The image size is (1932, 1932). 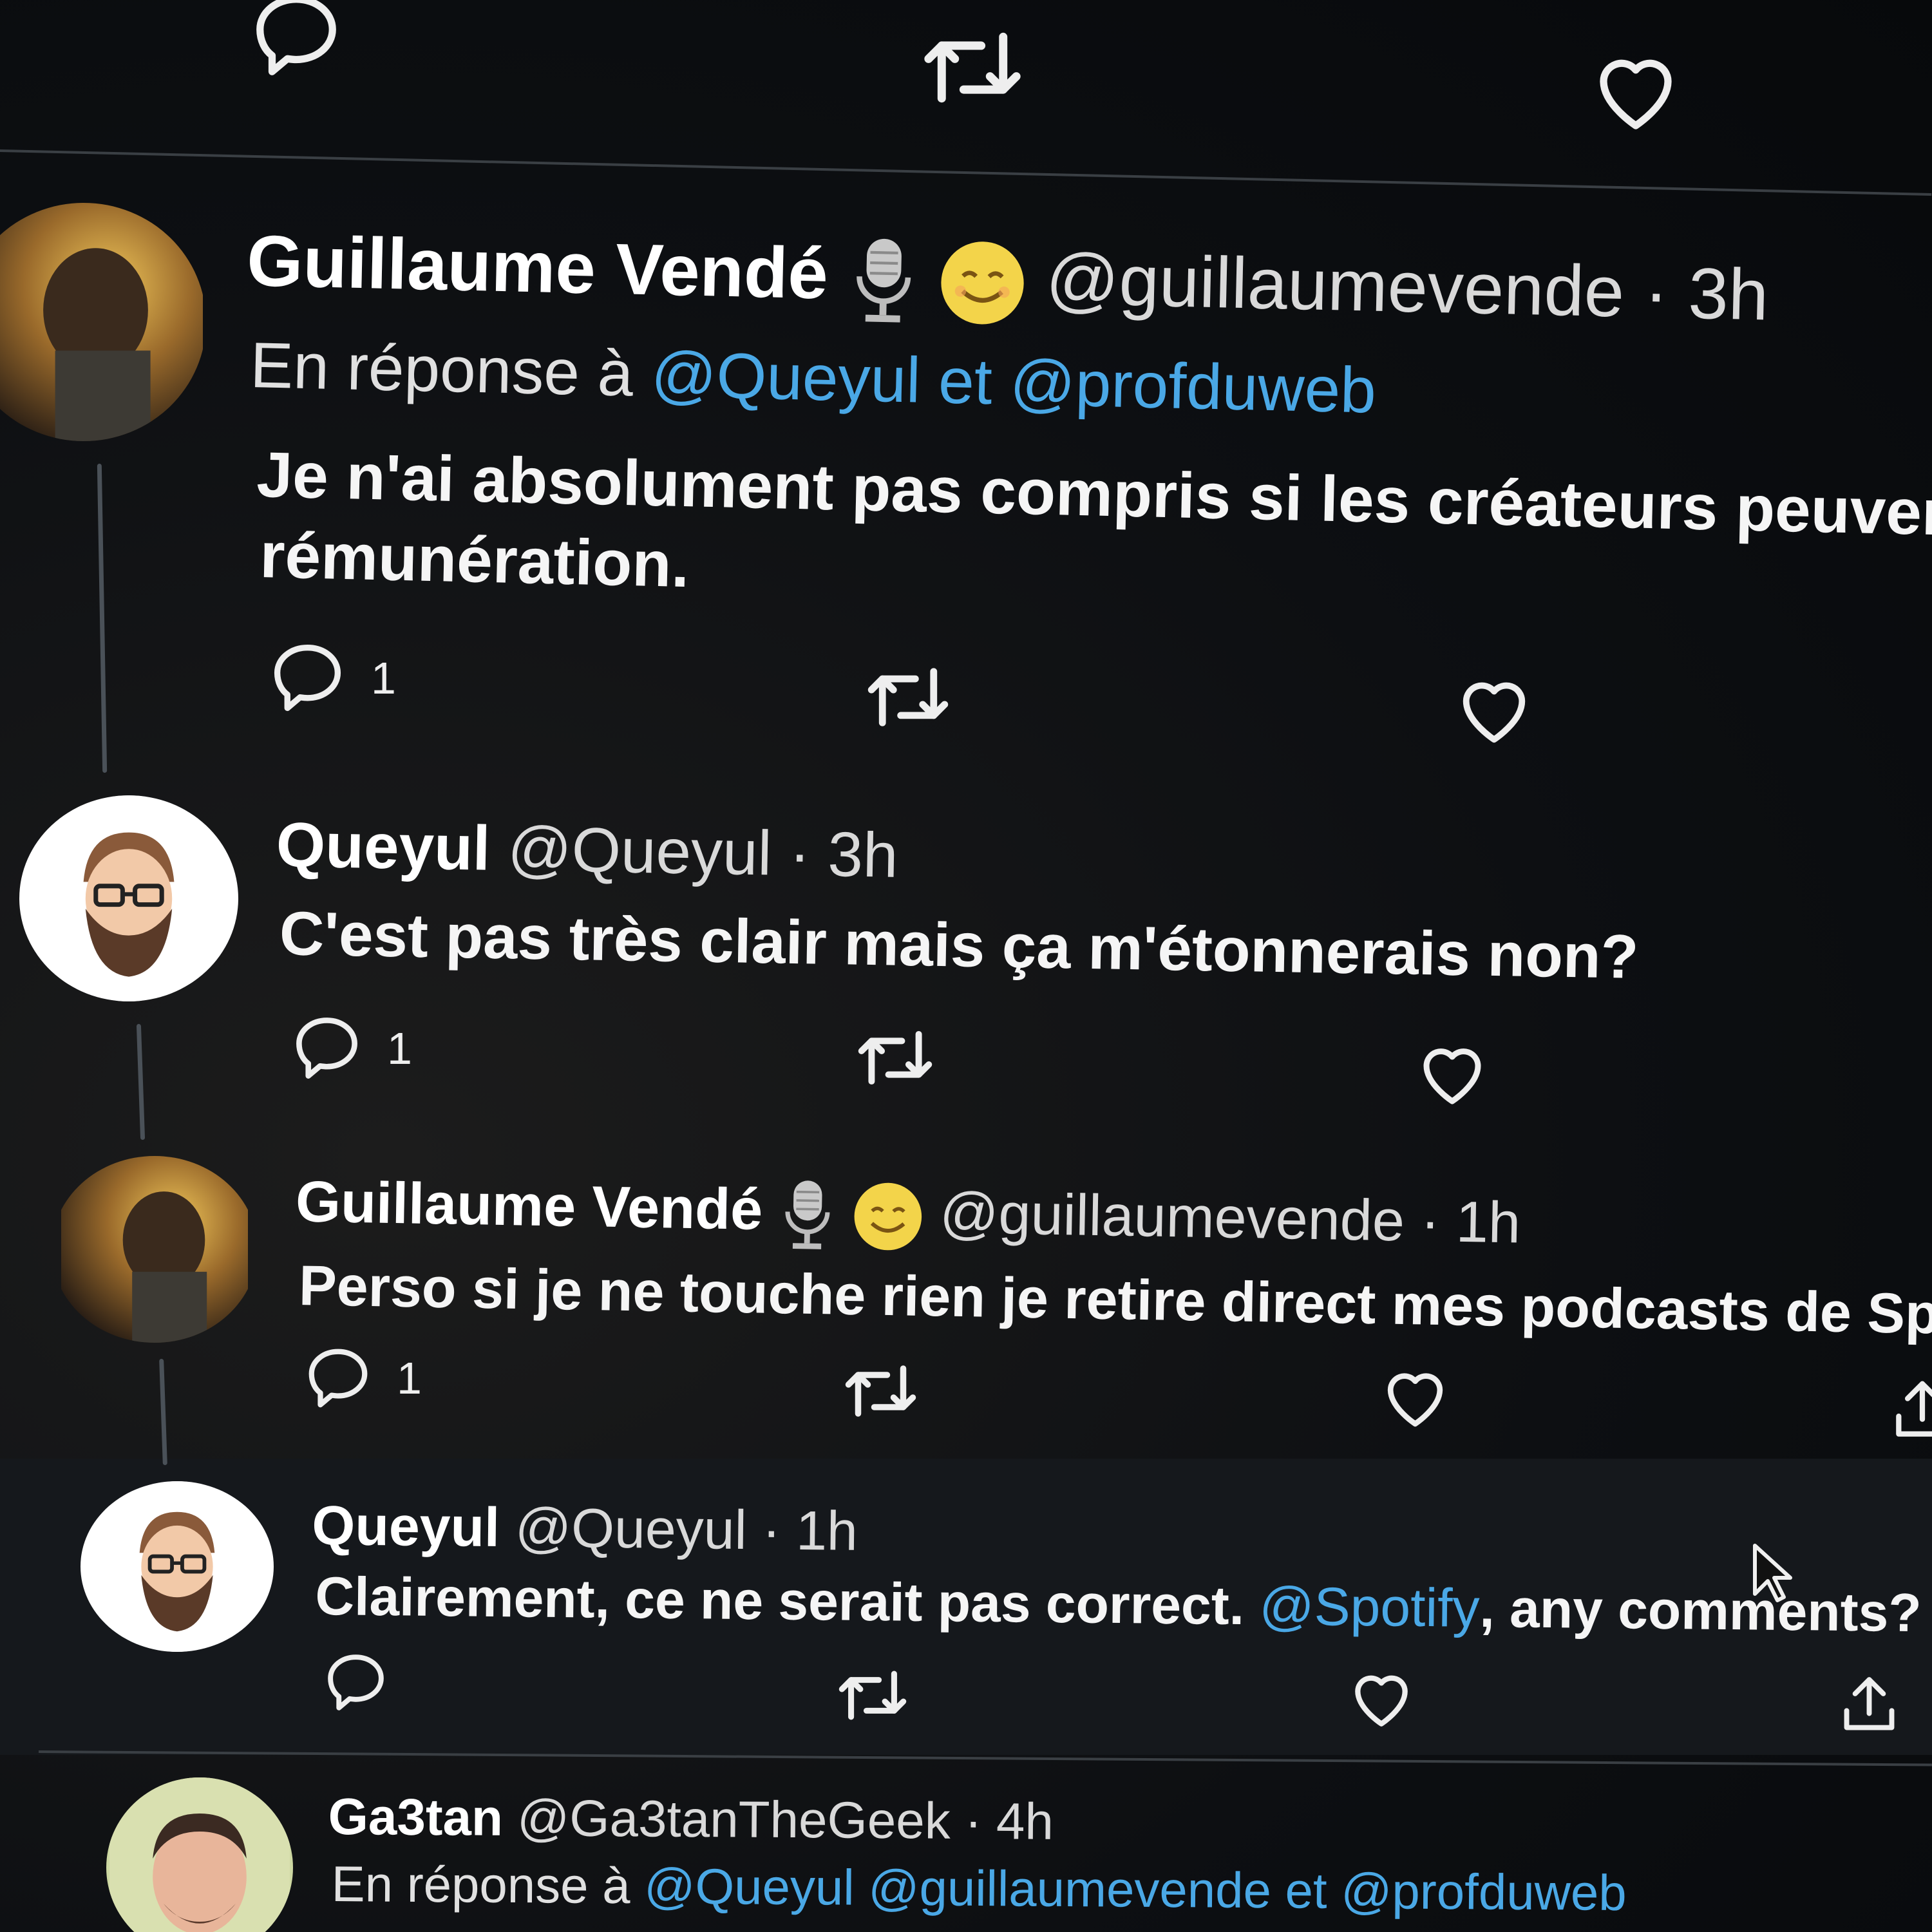 I want to click on tweet-header: Queyul @Queyul · 3h, so click(x=587, y=850).